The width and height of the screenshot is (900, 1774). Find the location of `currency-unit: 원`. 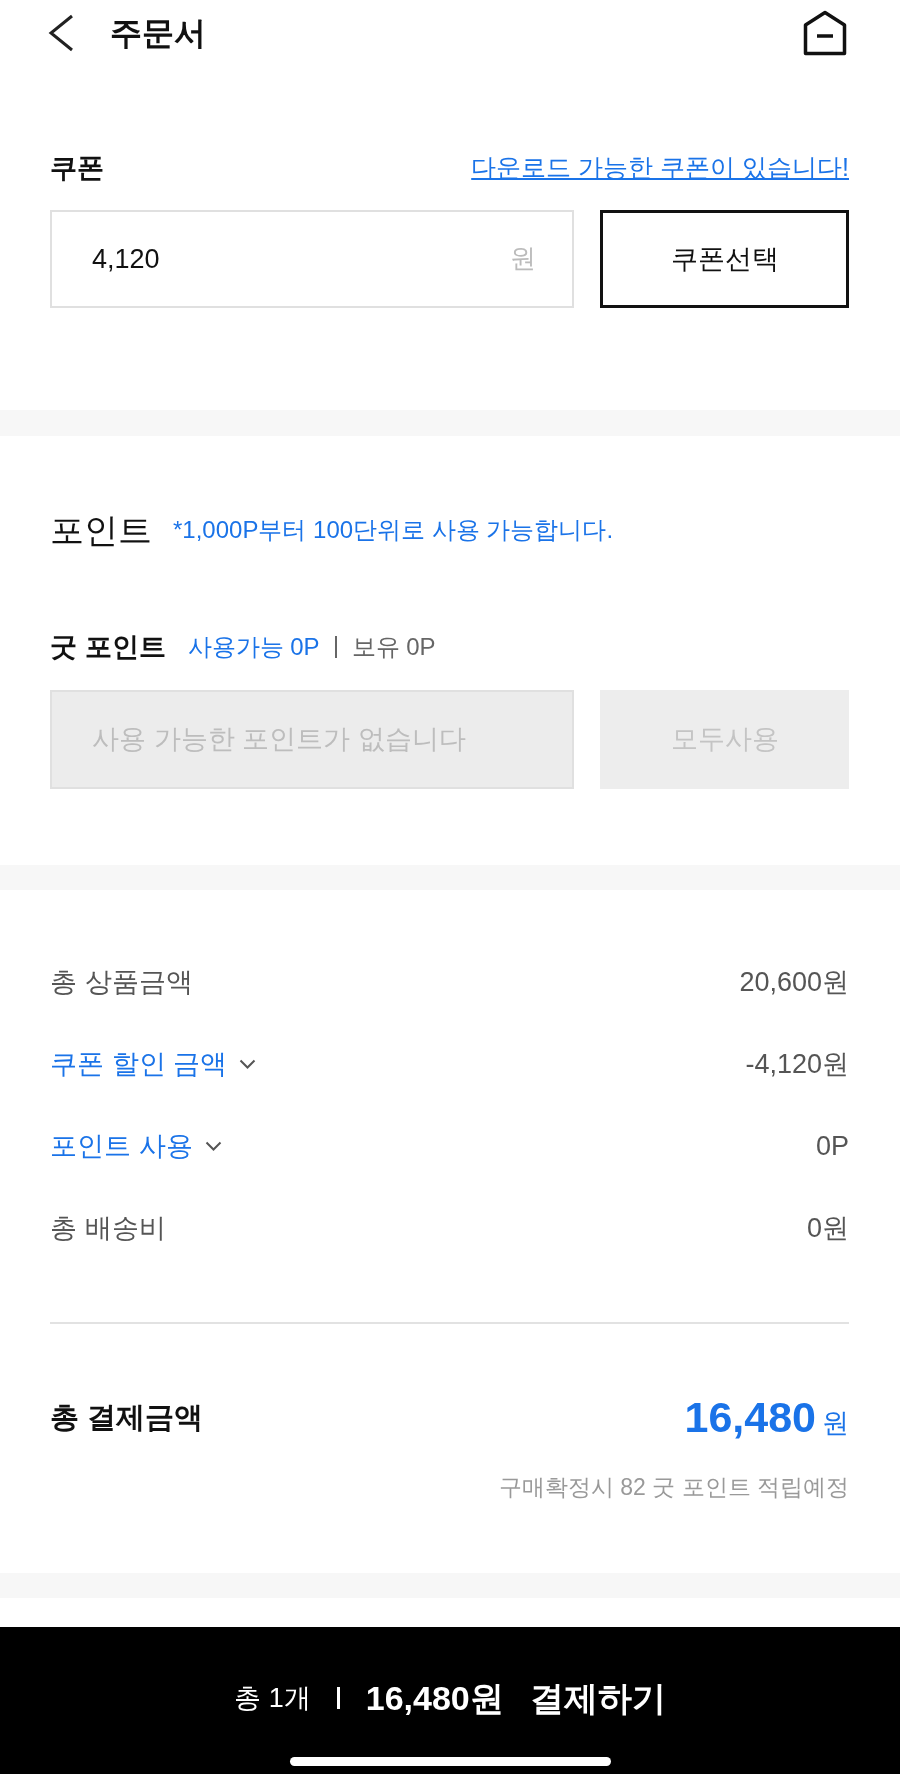

currency-unit: 원 is located at coordinates (523, 258).